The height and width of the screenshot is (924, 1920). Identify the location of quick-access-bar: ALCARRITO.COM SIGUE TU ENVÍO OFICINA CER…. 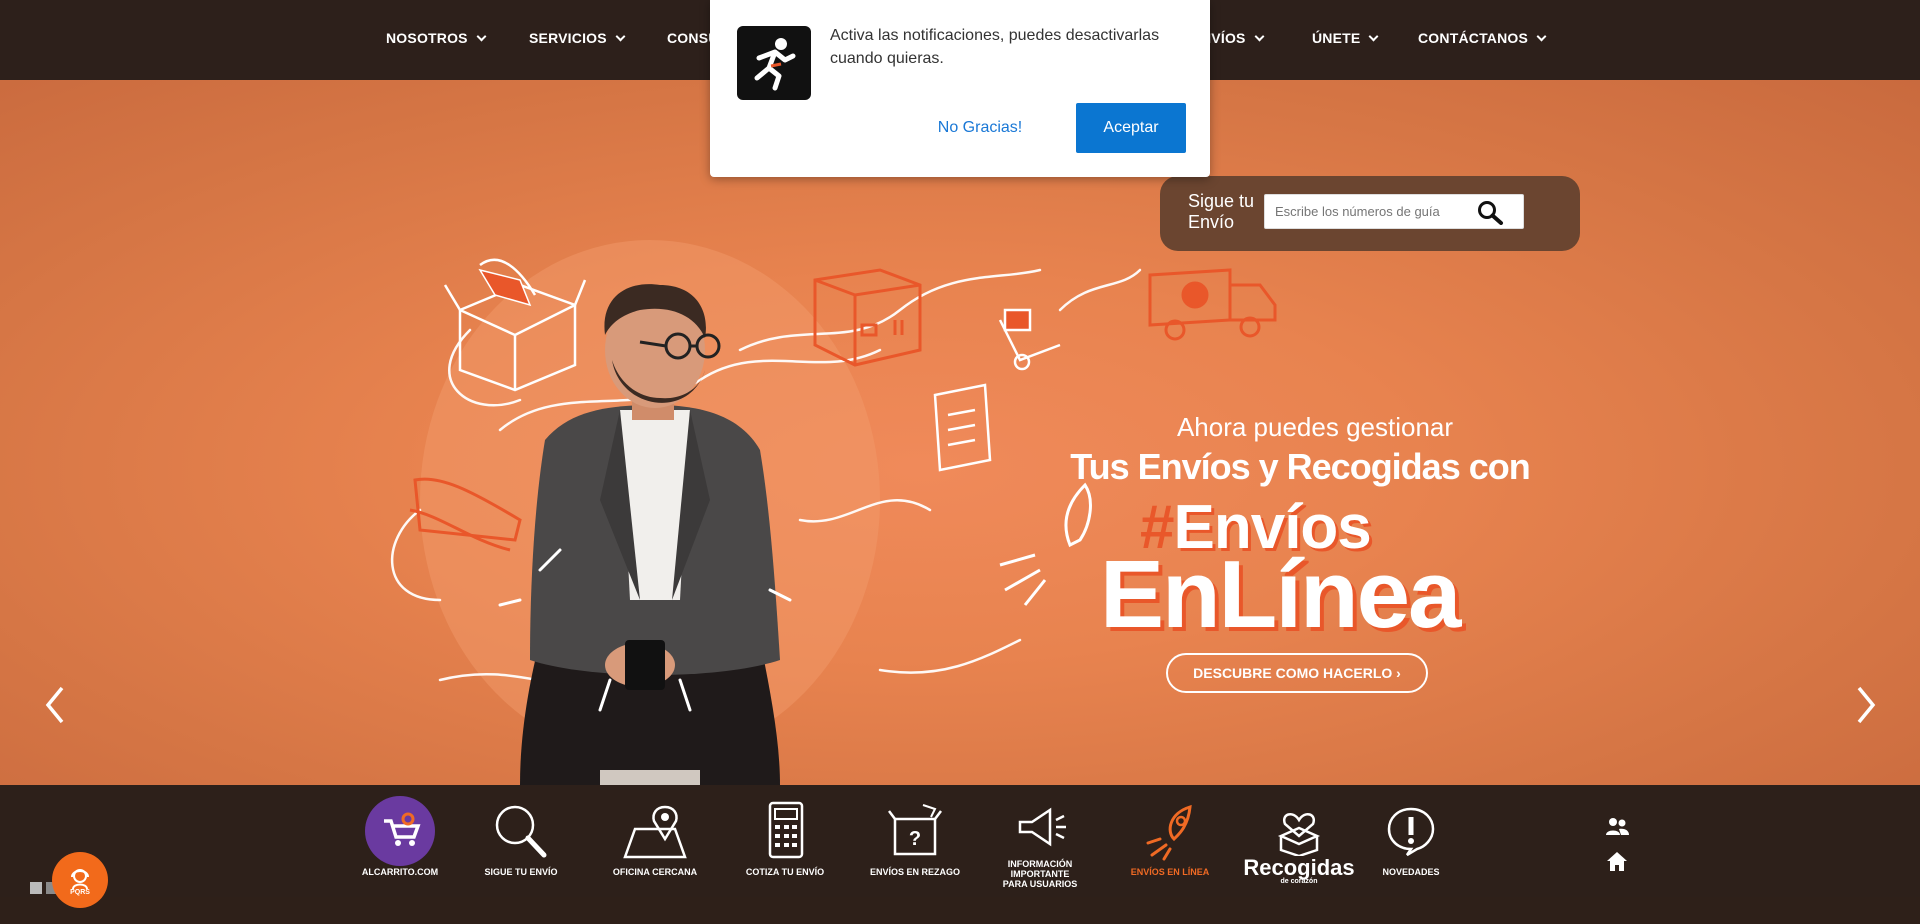
(960, 841).